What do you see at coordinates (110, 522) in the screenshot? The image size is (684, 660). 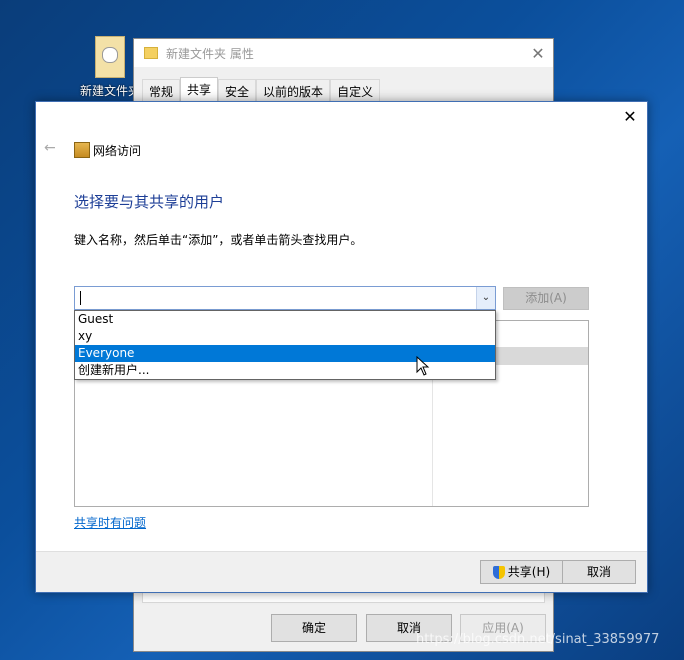 I see `sharing-help-link: 共享时有问题` at bounding box center [110, 522].